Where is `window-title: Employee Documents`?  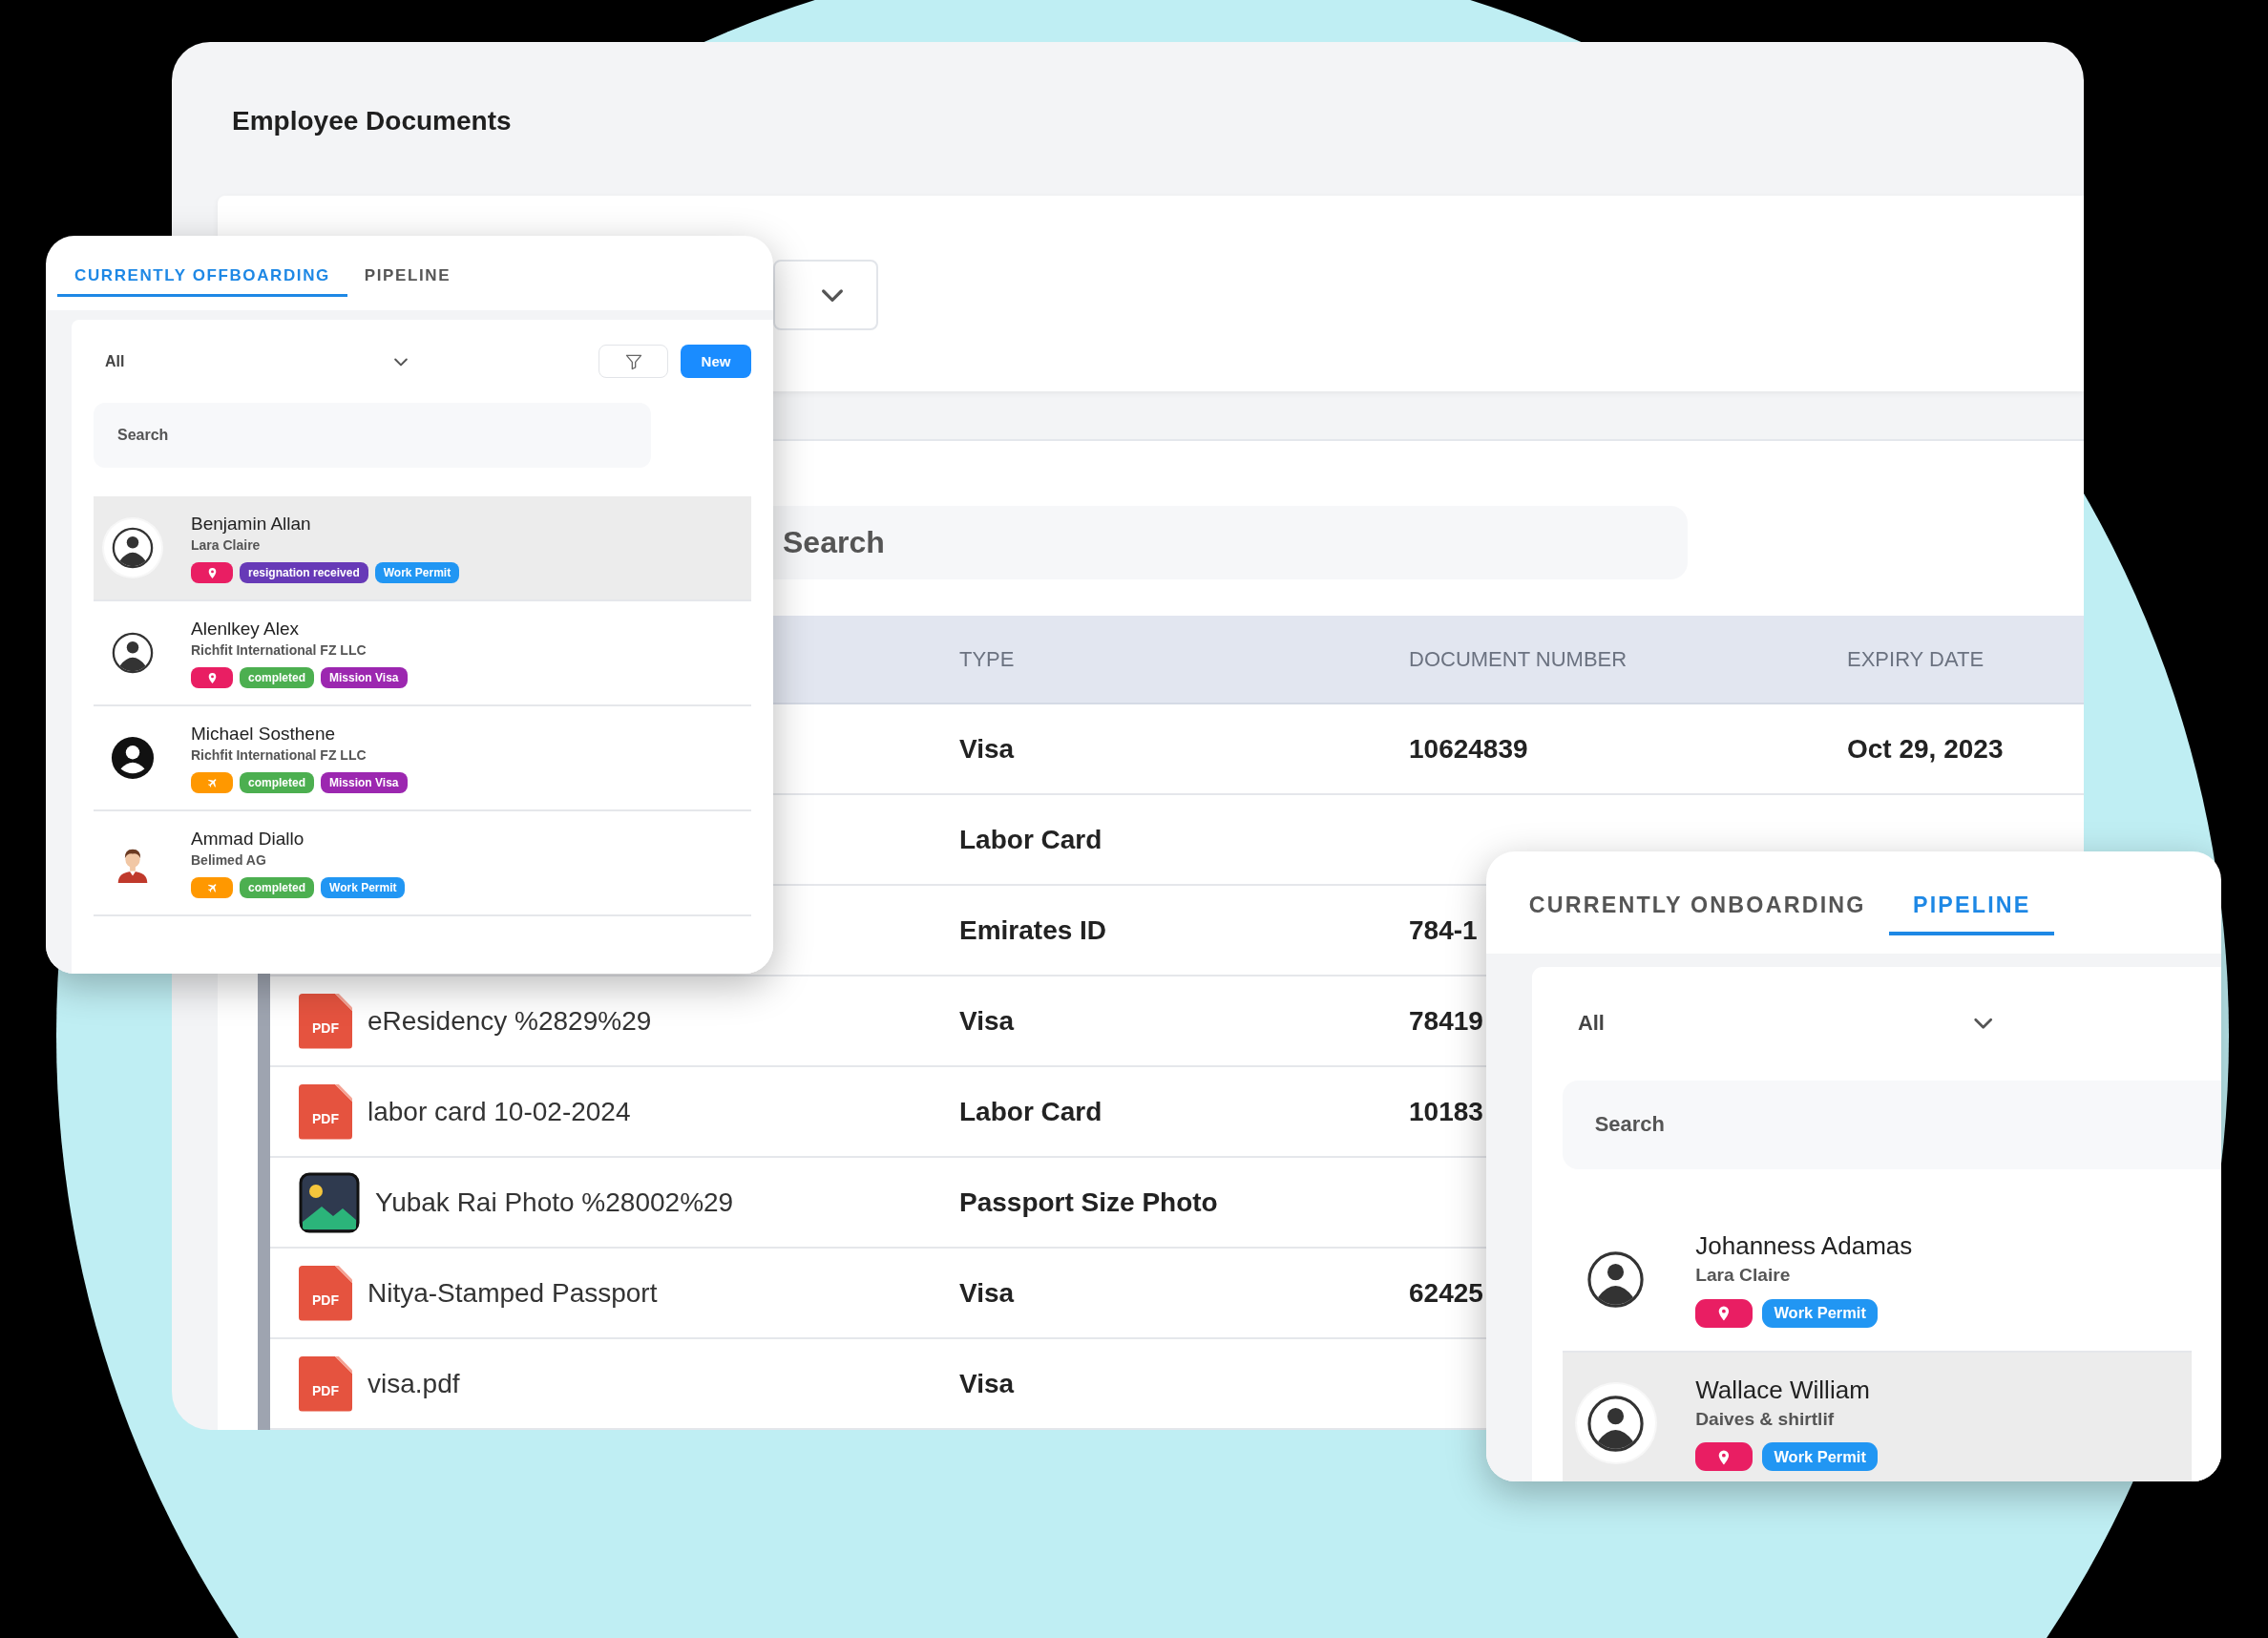
window-title: Employee Documents is located at coordinates (372, 121).